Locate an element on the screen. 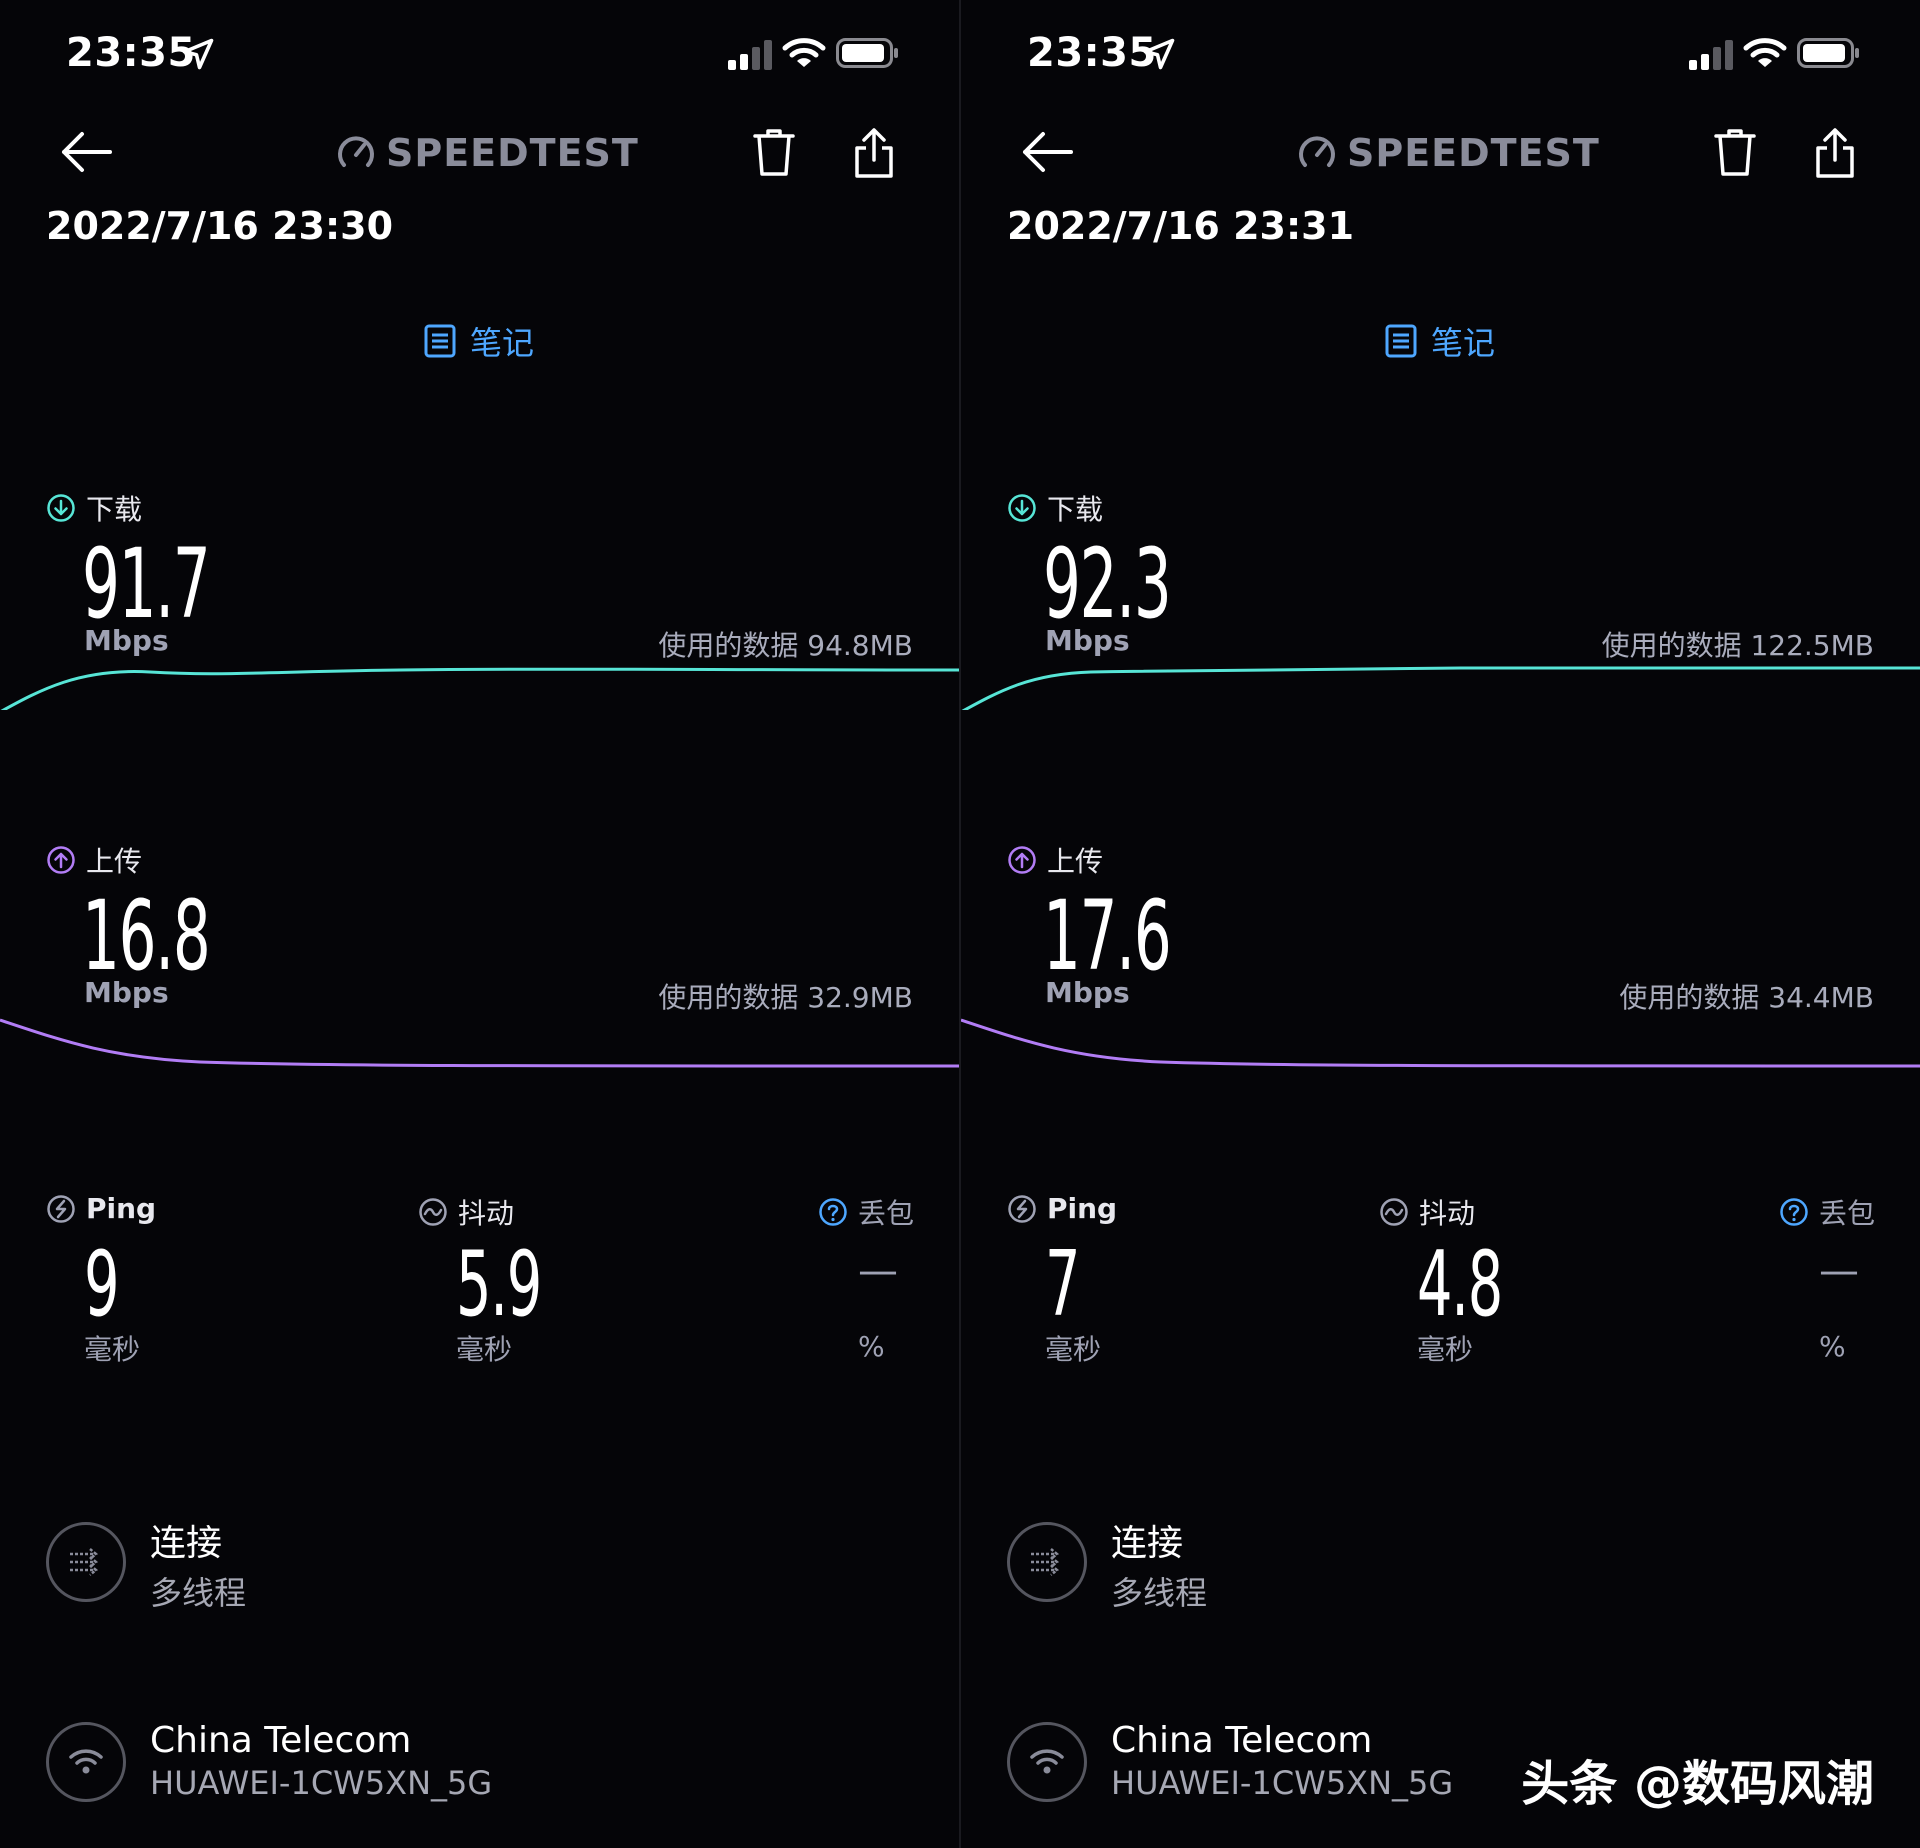  ping-value: 9 is located at coordinates (102, 1284).